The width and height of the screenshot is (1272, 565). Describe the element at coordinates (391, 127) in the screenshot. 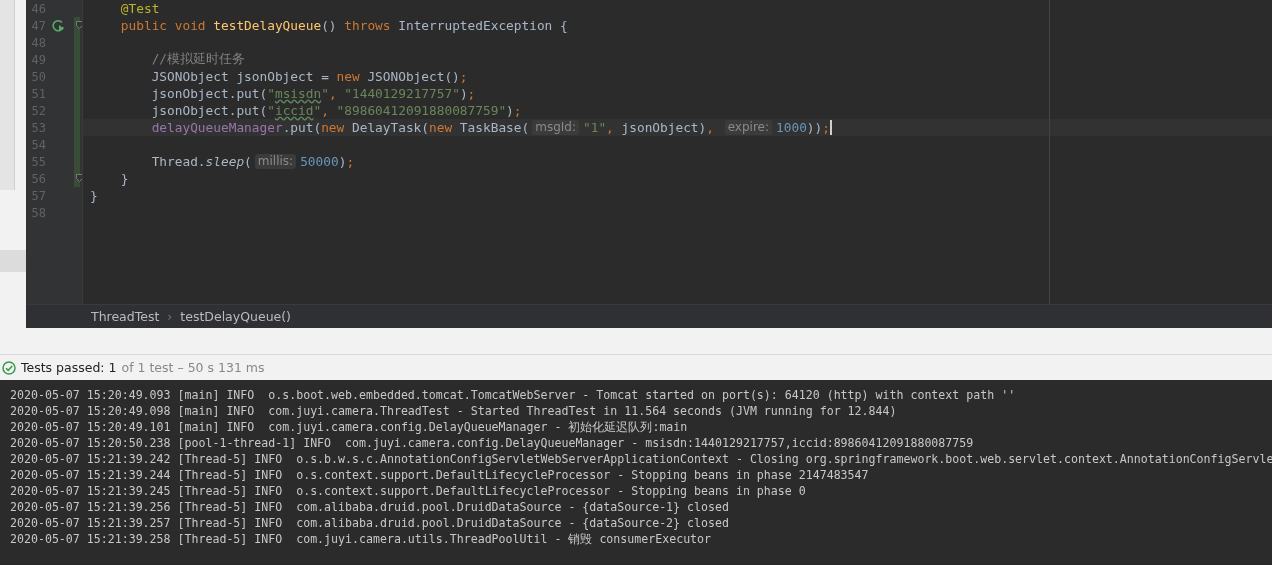

I see `code-token: DelayTask(` at that location.